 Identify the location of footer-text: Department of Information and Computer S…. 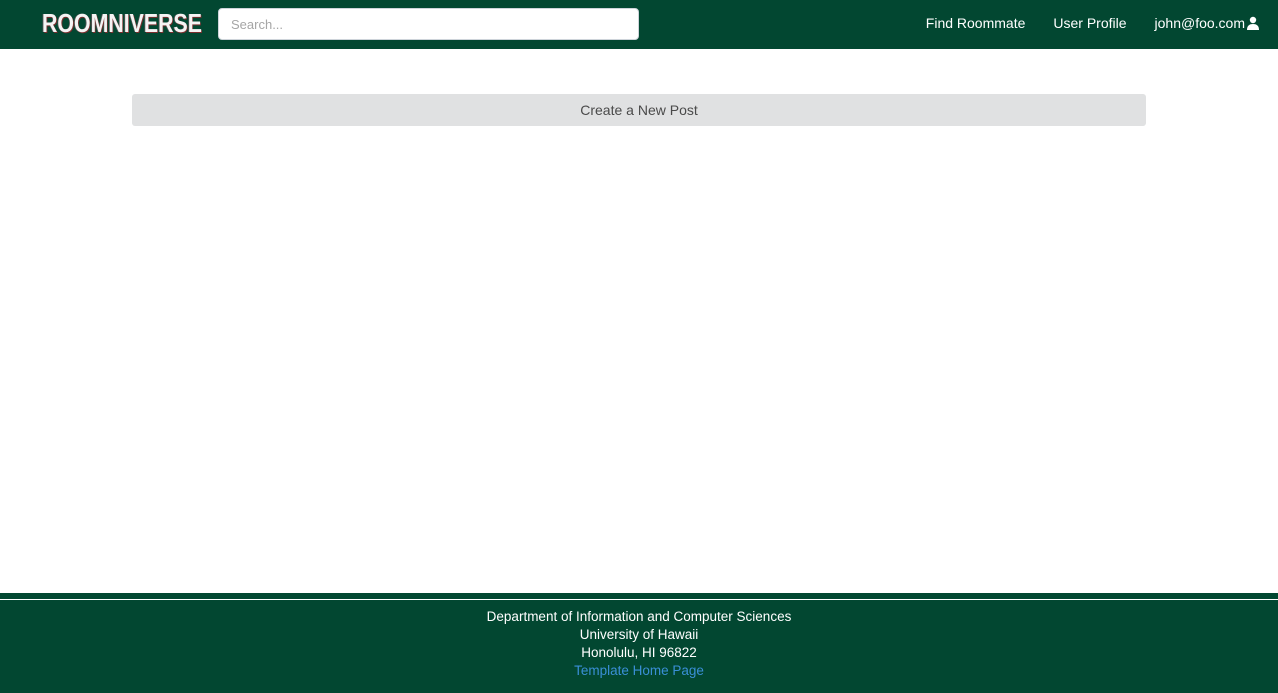
(639, 644).